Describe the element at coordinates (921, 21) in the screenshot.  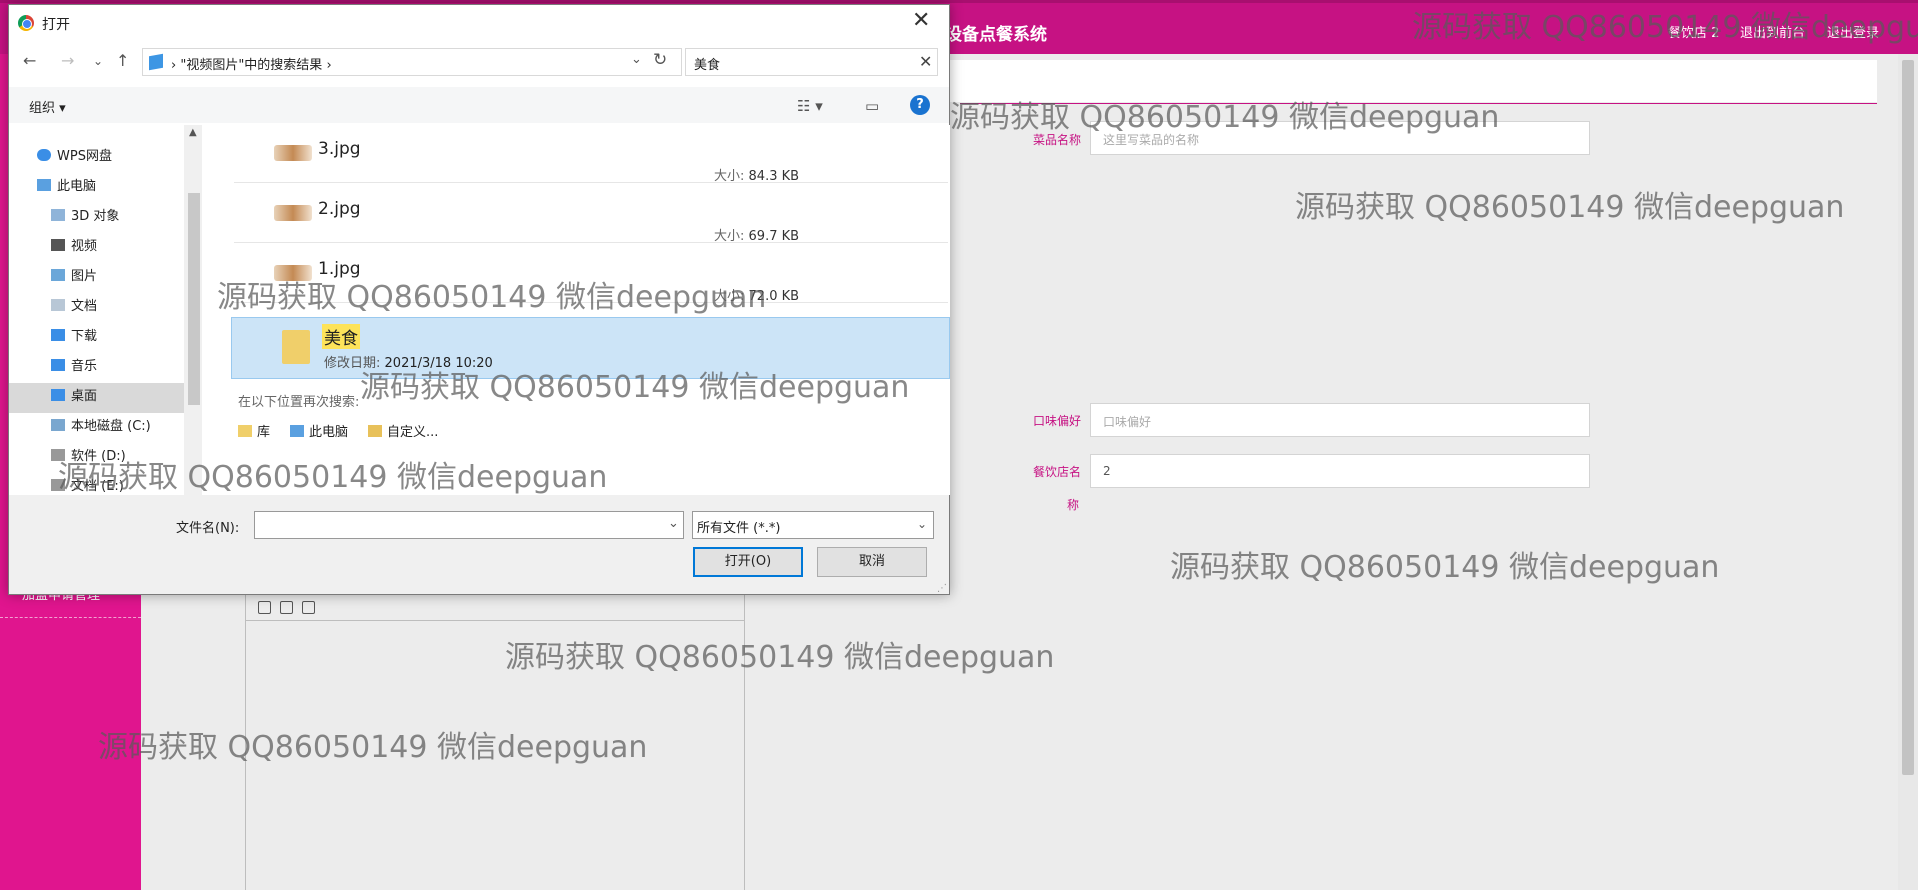
I see `close-icon: ✕` at that location.